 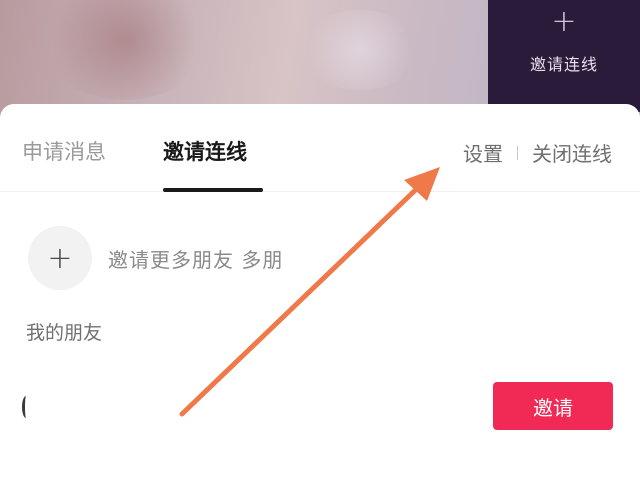 What do you see at coordinates (564, 21) in the screenshot?
I see `plus-icon: +` at bounding box center [564, 21].